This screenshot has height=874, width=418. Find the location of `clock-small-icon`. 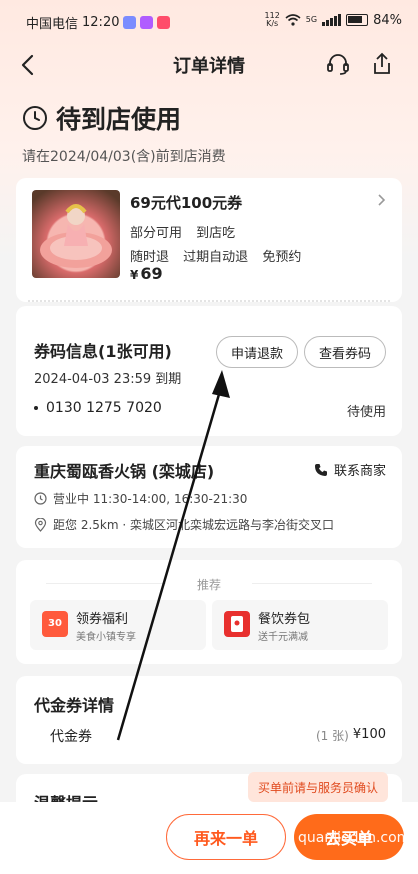

clock-small-icon is located at coordinates (40, 498).